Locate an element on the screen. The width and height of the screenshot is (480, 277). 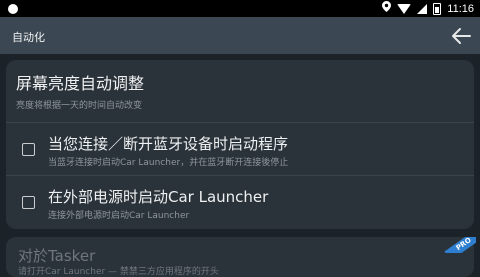
page-title: 自动化 is located at coordinates (28, 37).